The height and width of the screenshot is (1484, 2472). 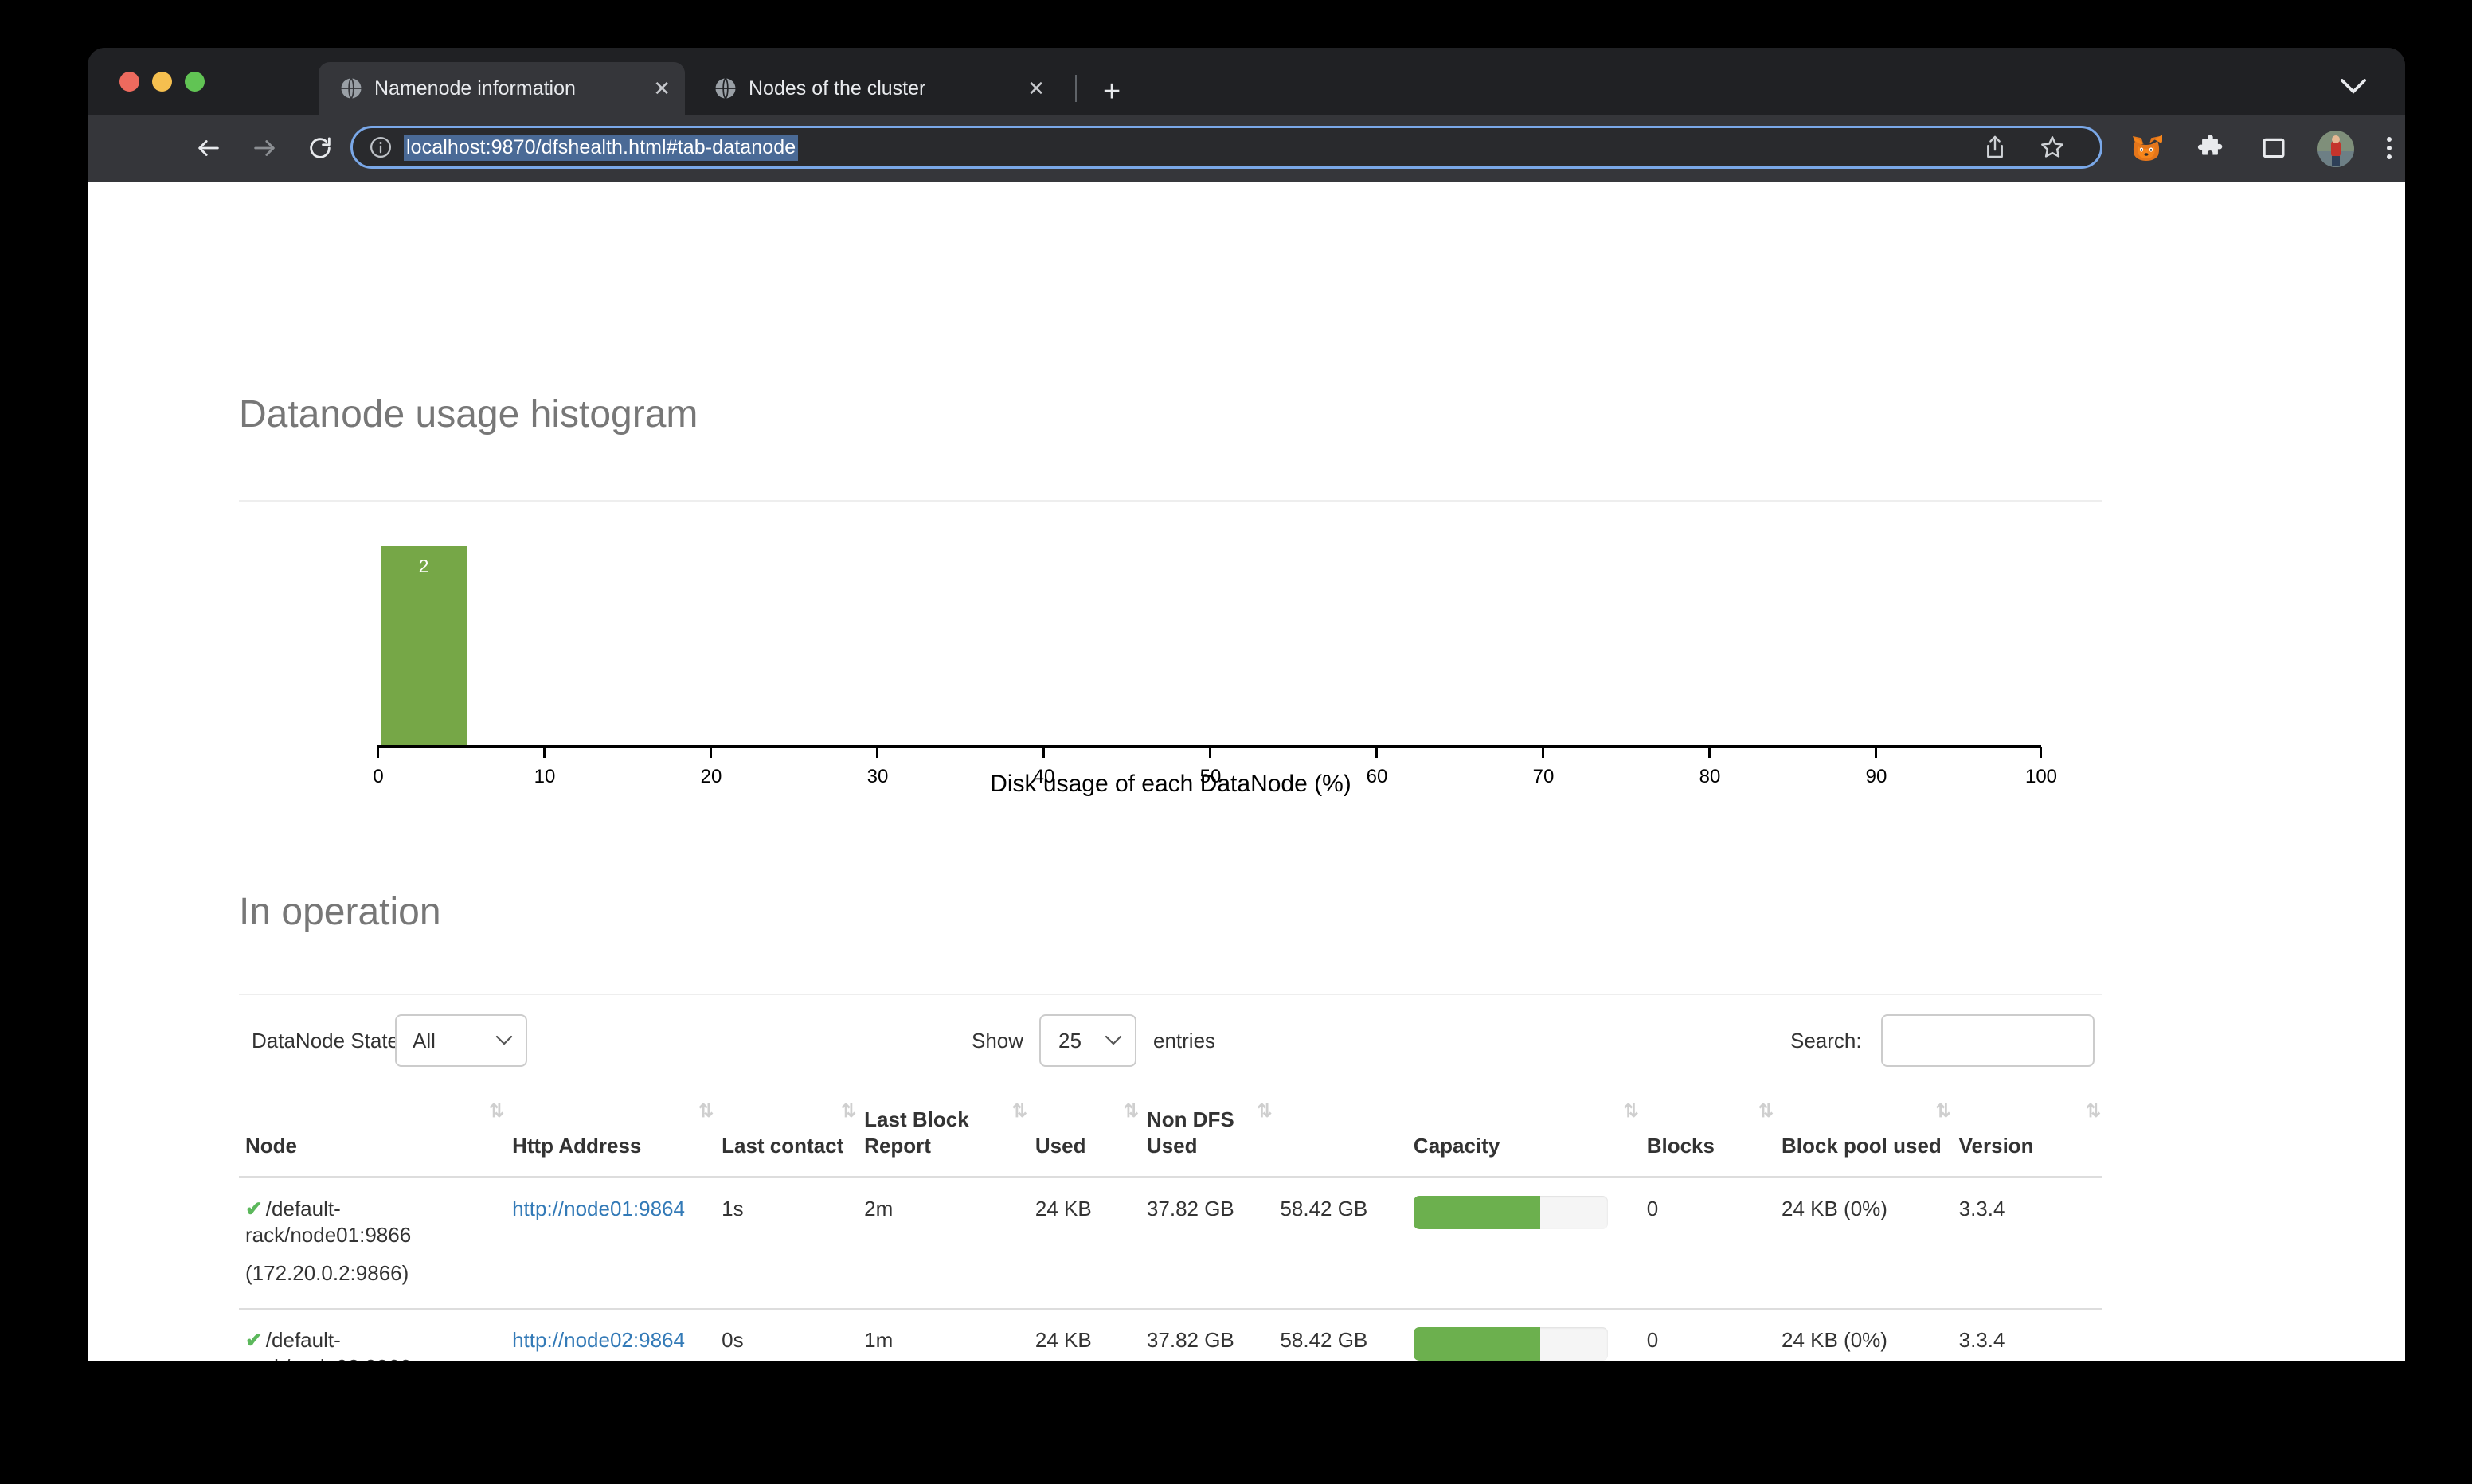 I want to click on cell-last-contact: 0s, so click(x=787, y=1334).